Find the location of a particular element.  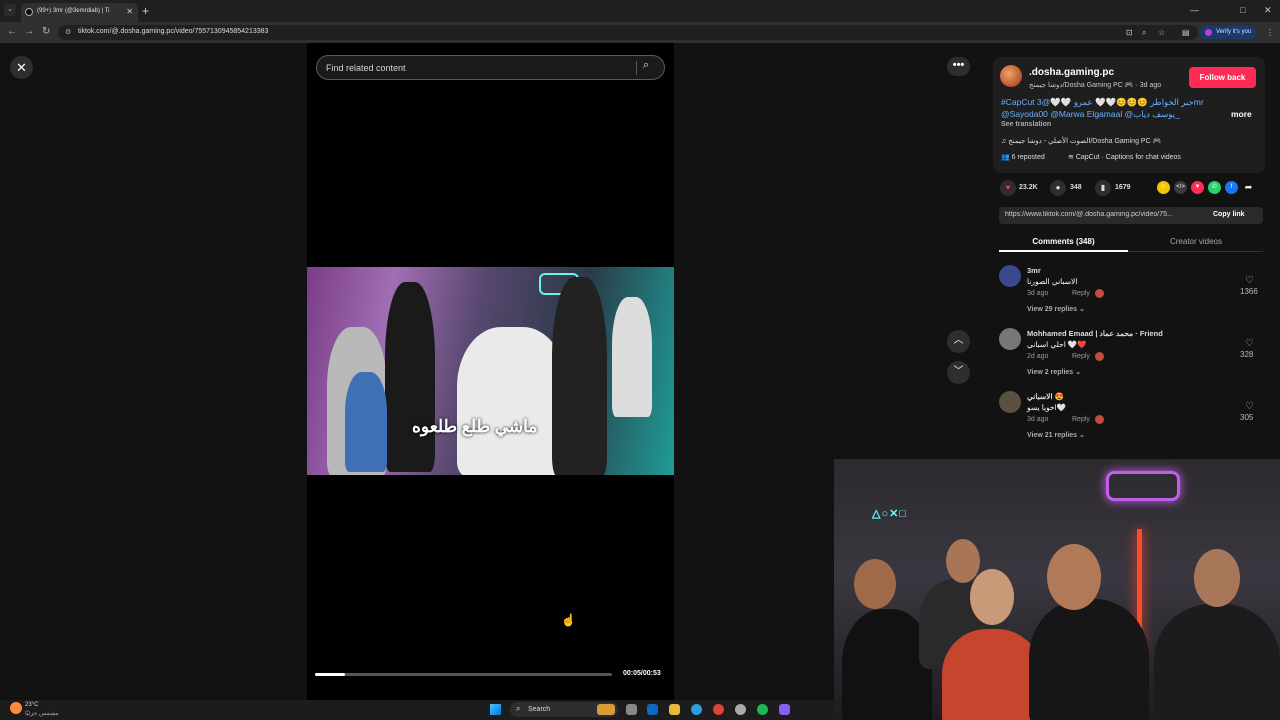

capcut-label: CapCut · Captions for chat videos is located at coordinates (1128, 157).